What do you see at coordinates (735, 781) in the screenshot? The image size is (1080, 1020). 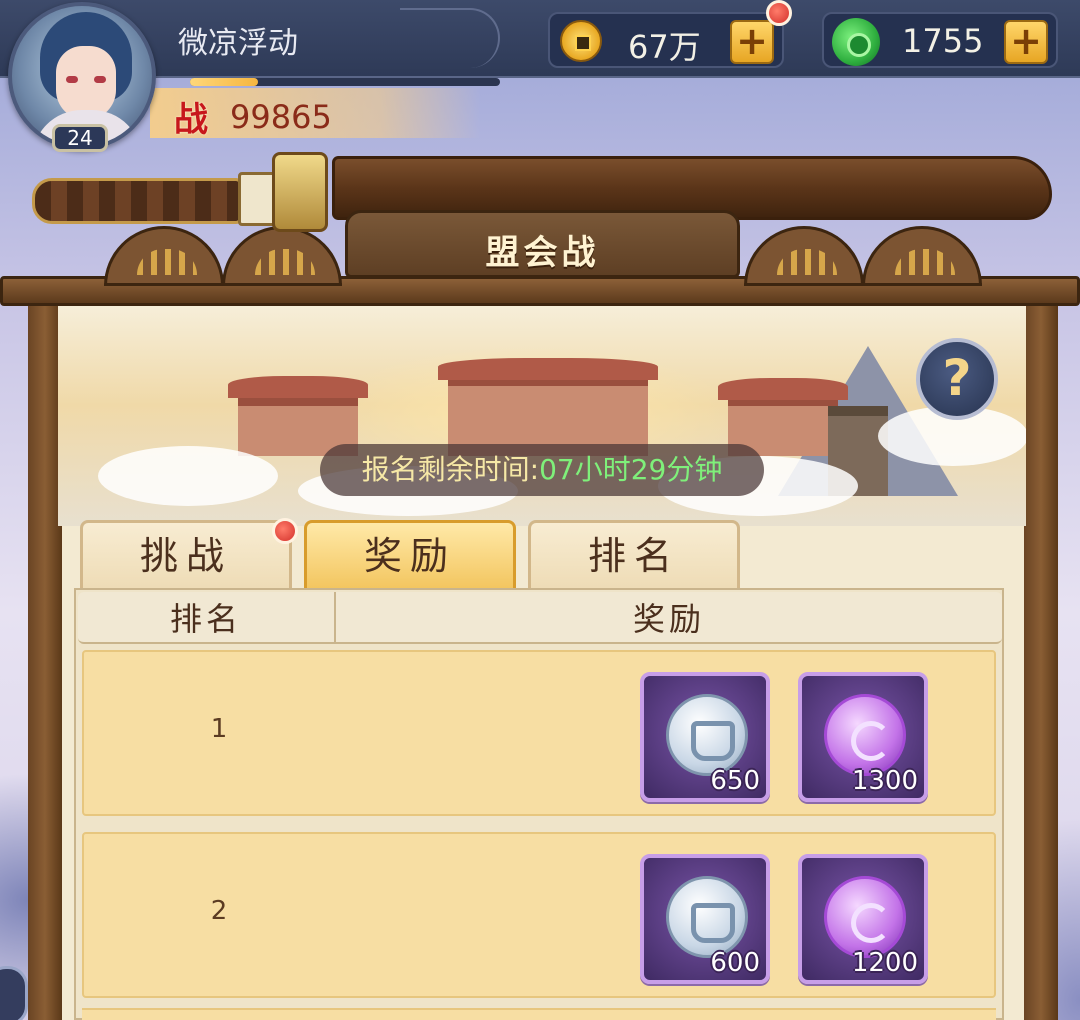 I see `reward-count: 650` at bounding box center [735, 781].